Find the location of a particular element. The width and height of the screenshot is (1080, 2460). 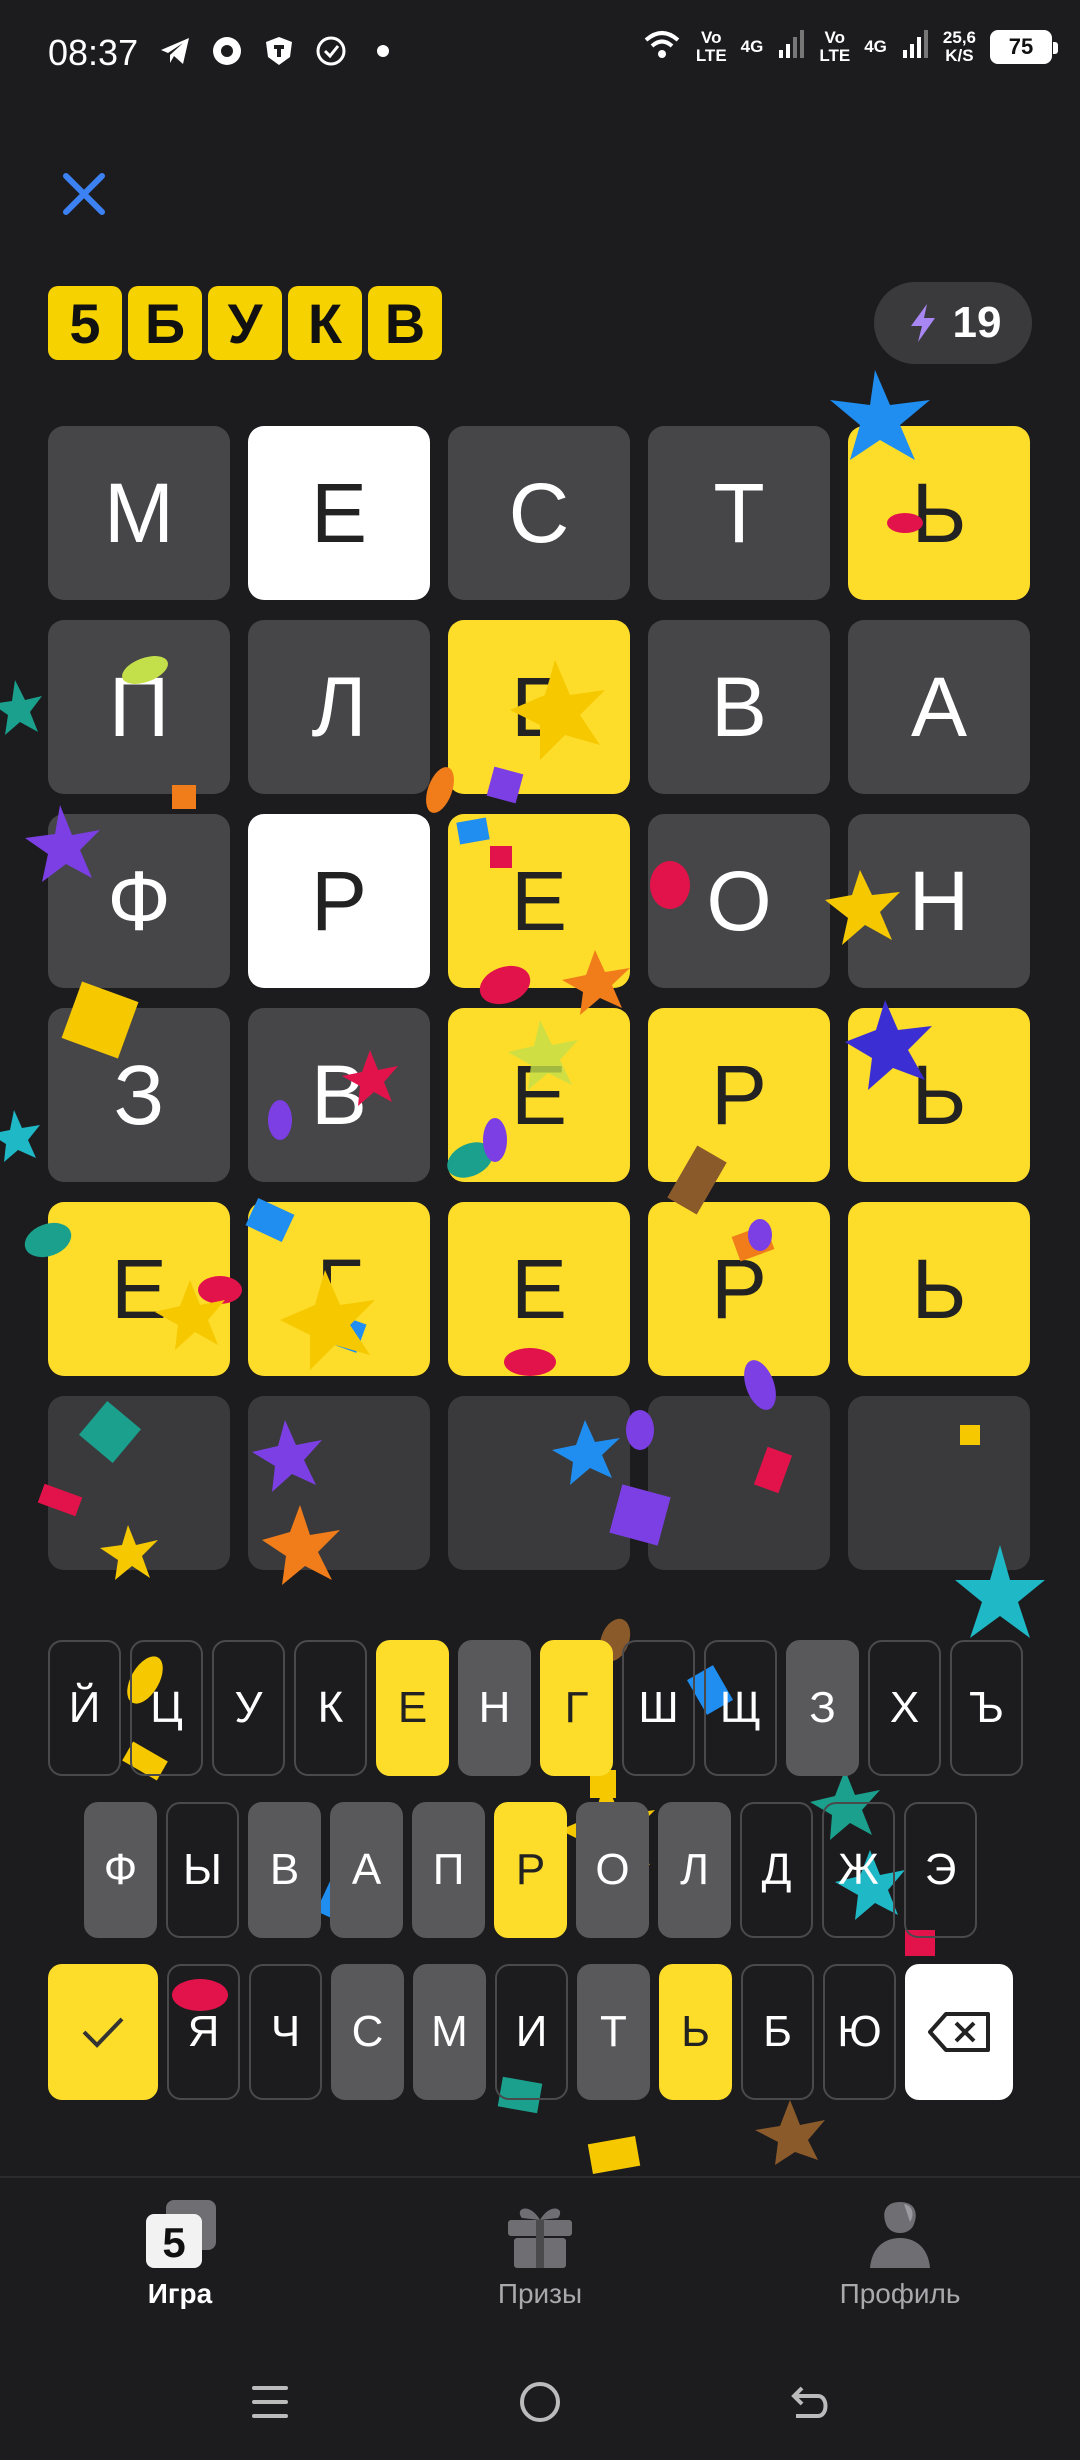

lightning-icon is located at coordinates (922, 323).